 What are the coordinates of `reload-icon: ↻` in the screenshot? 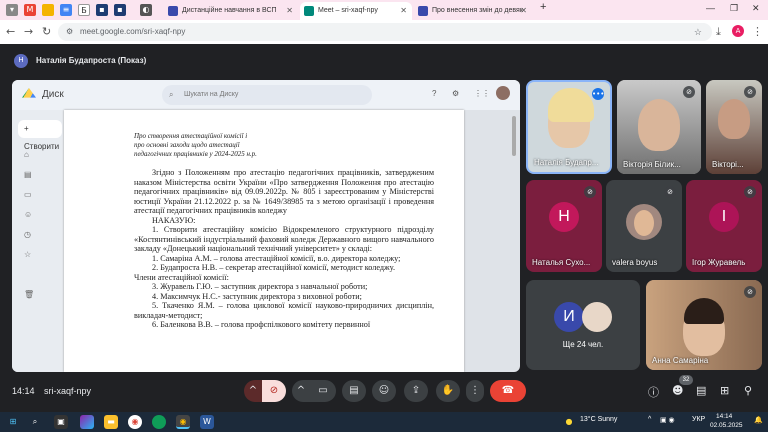 It's located at (46, 31).